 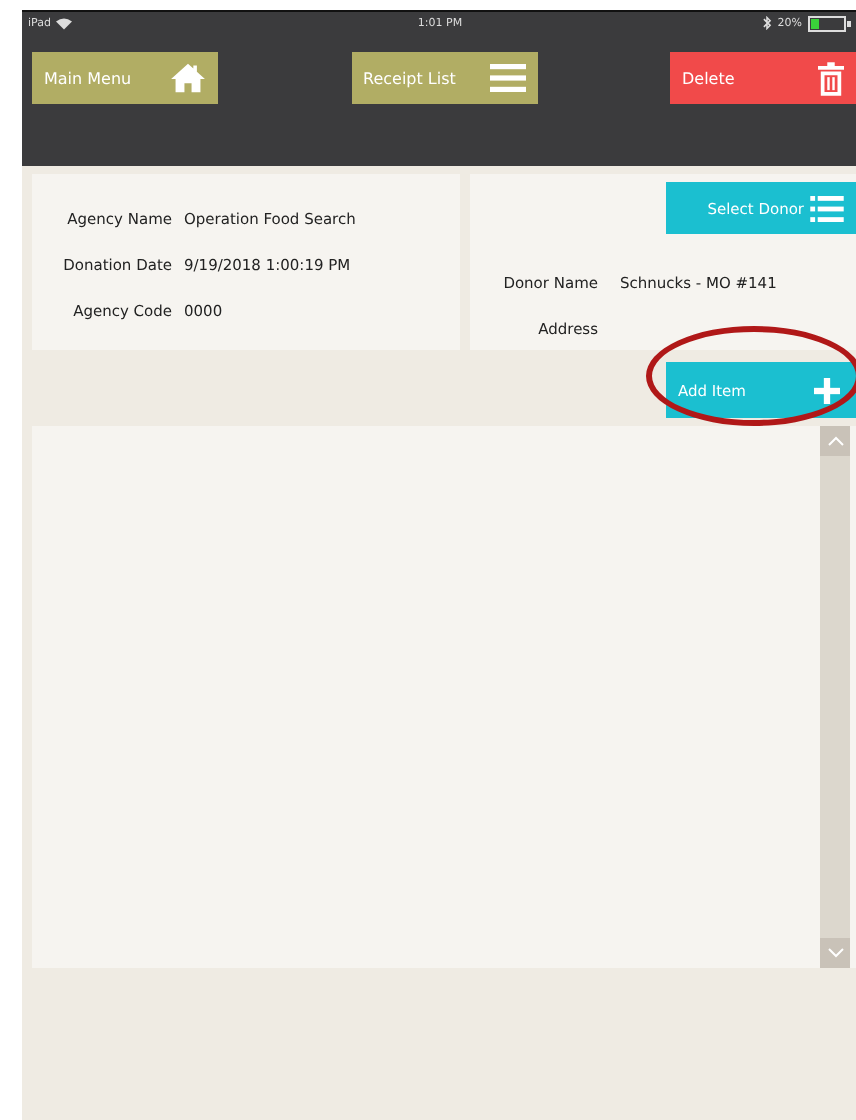 What do you see at coordinates (835, 697) in the screenshot?
I see `scrollbar` at bounding box center [835, 697].